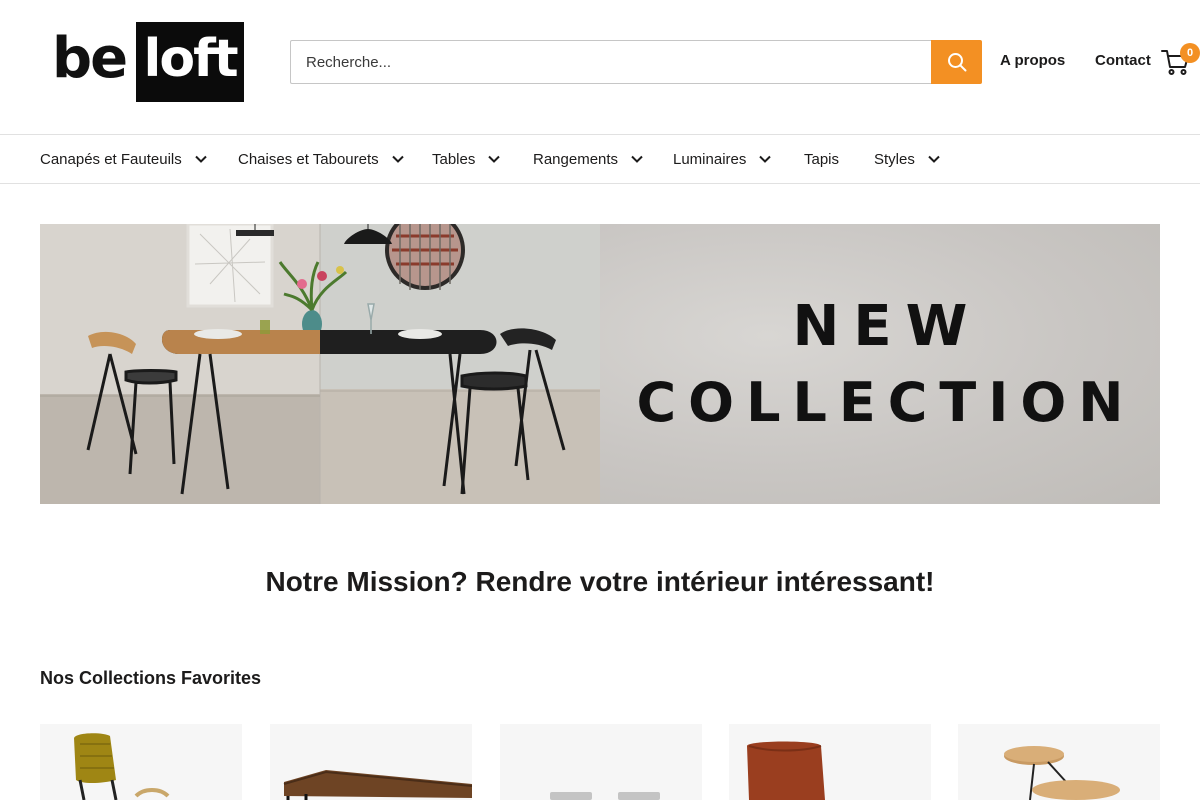 This screenshot has width=1200, height=800. What do you see at coordinates (1190, 53) in the screenshot?
I see `cart-count-badge: 0` at bounding box center [1190, 53].